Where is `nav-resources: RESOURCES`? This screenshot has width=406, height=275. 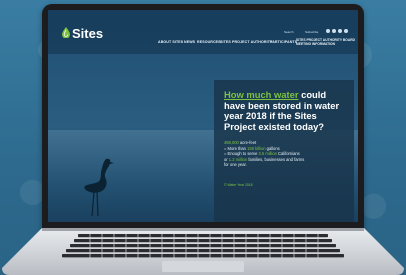
nav-resources: RESOURCES is located at coordinates (209, 42).